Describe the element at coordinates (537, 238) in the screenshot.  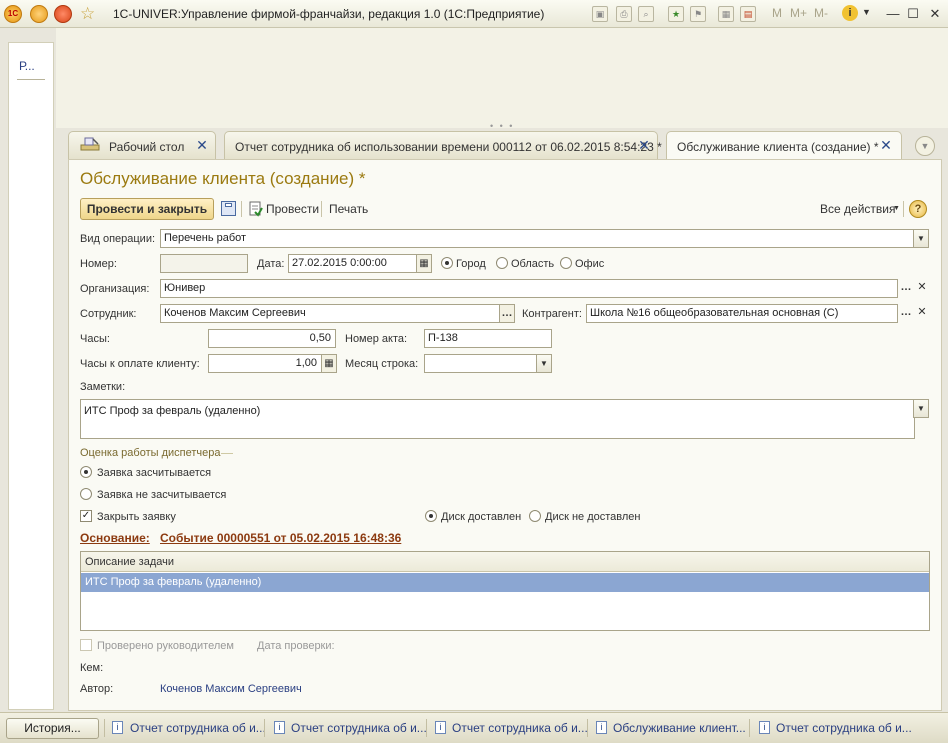
I see `operation-type-field: Перечень работ` at that location.